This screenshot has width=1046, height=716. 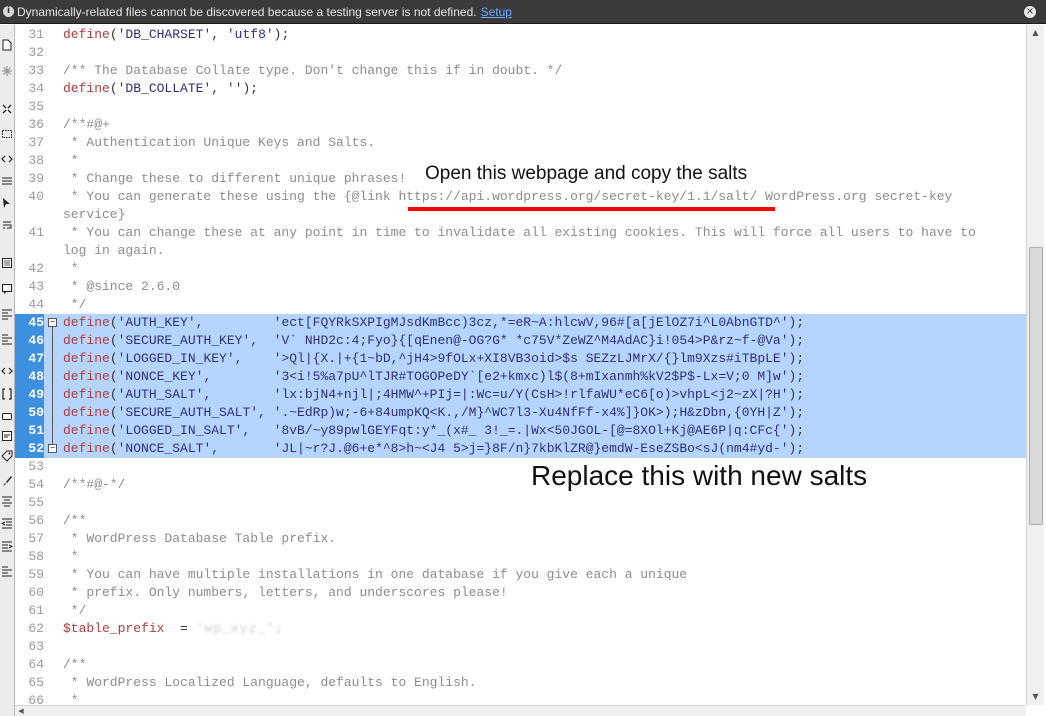 What do you see at coordinates (7, 546) in the screenshot?
I see `indent-right-icon` at bounding box center [7, 546].